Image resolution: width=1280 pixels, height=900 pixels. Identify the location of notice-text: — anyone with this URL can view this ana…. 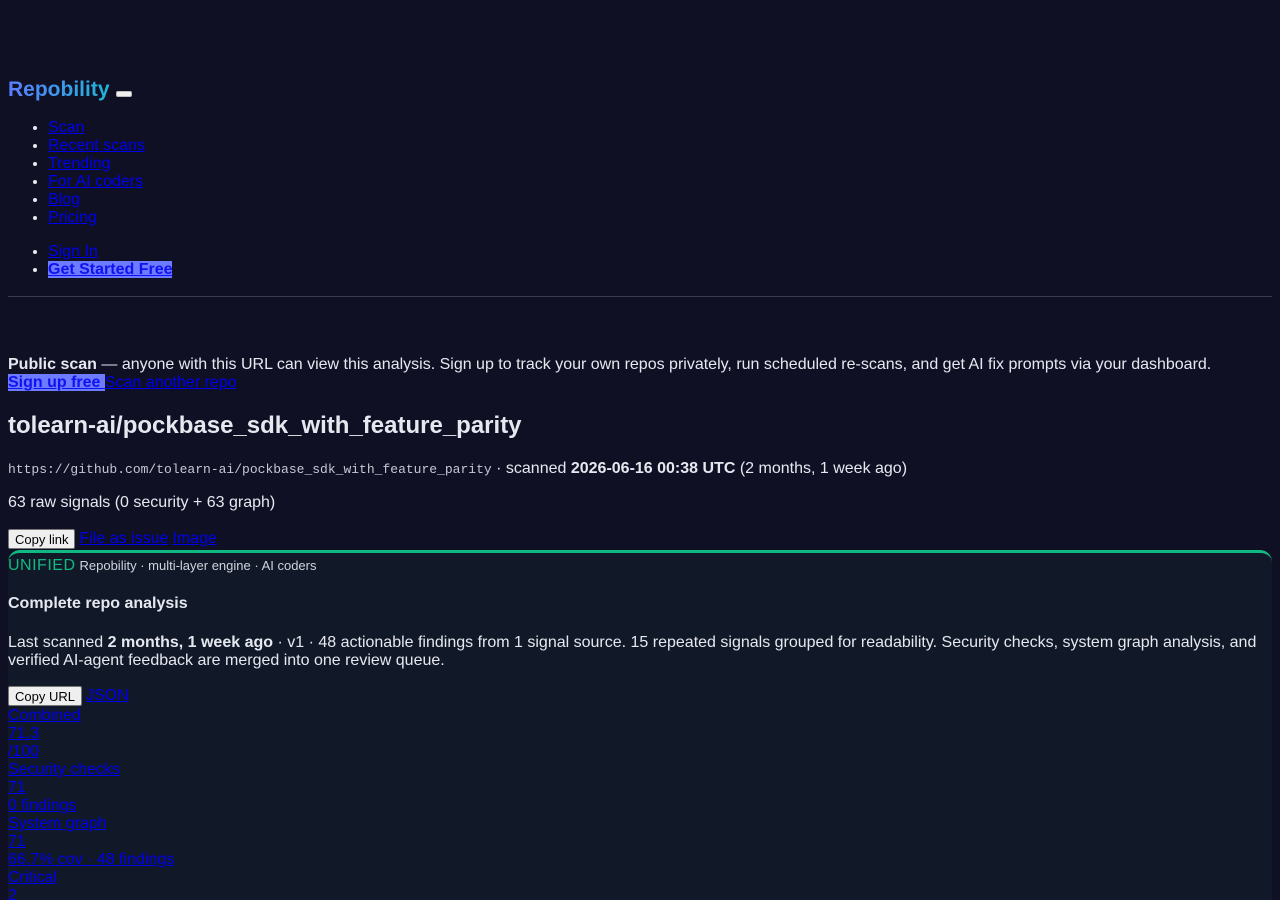
(654, 364).